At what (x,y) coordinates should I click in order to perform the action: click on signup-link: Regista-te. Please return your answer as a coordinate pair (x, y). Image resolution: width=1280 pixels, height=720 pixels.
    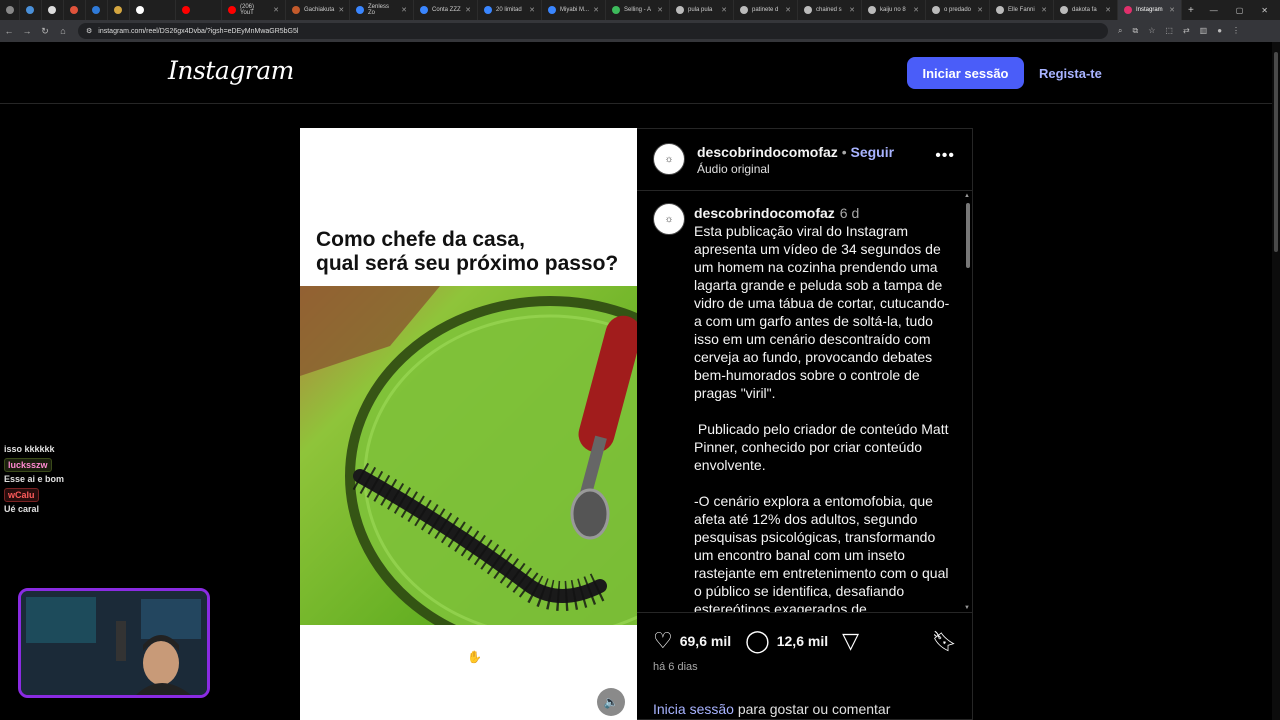
    Looking at the image, I should click on (1070, 73).